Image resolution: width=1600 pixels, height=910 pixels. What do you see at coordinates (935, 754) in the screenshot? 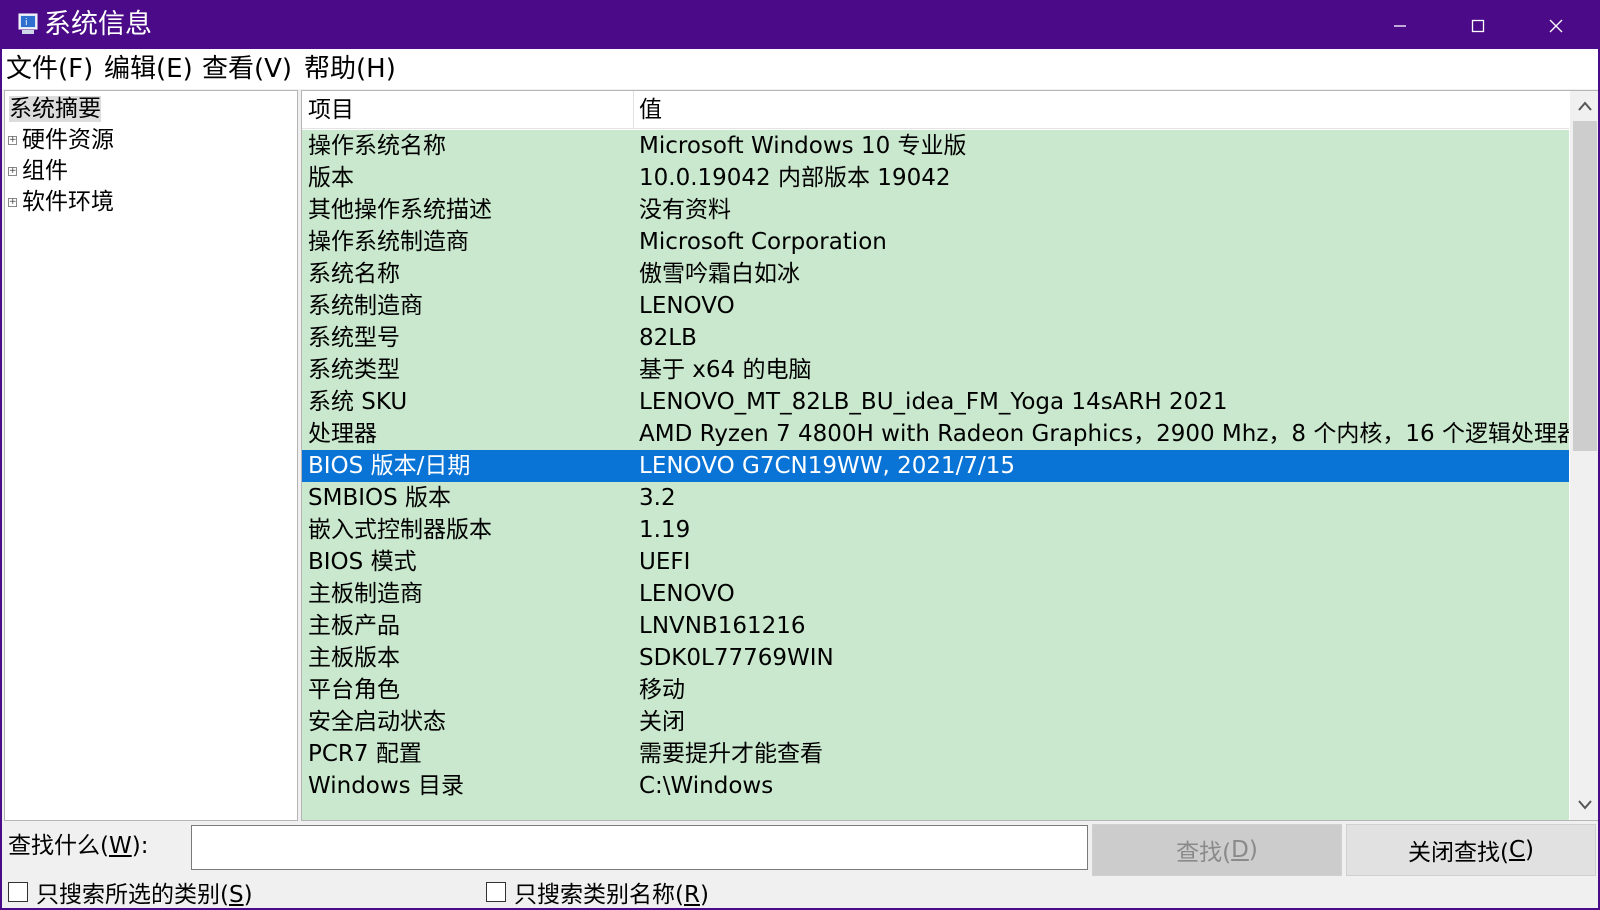
I see `table-row: PCR7 配置 需要提升才能查看` at bounding box center [935, 754].